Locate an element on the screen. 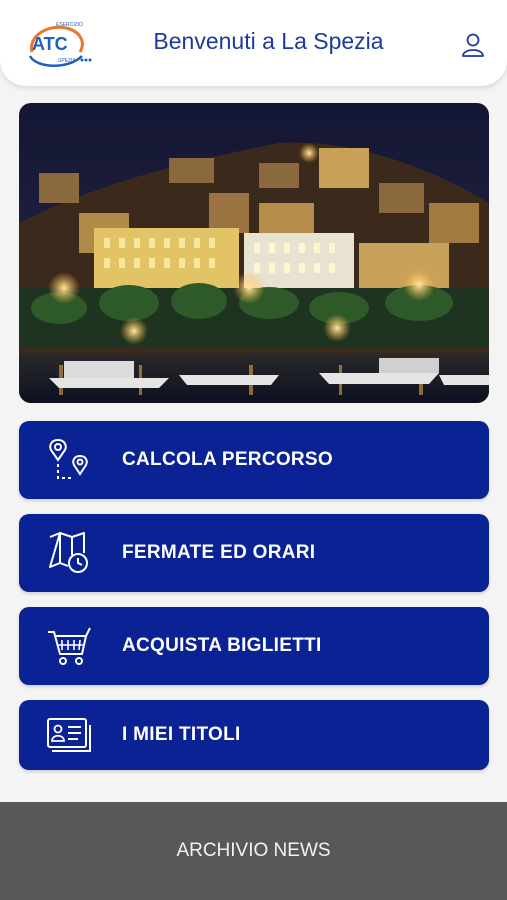 The height and width of the screenshot is (900, 507). fermate-ed-orari-button: FERMATE ED ORARI is located at coordinates (254, 553).